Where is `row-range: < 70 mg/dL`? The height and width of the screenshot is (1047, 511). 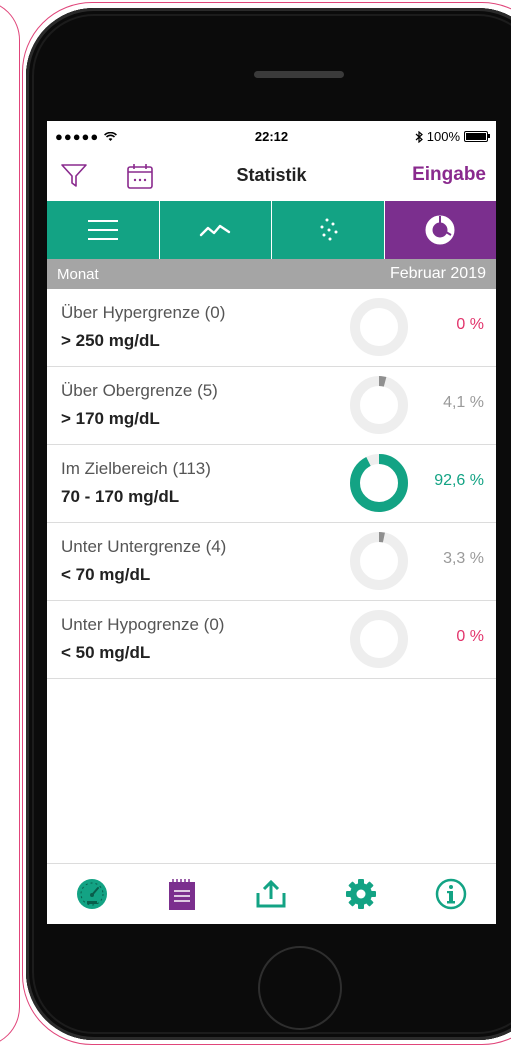
row-range: < 70 mg/dL is located at coordinates (106, 574).